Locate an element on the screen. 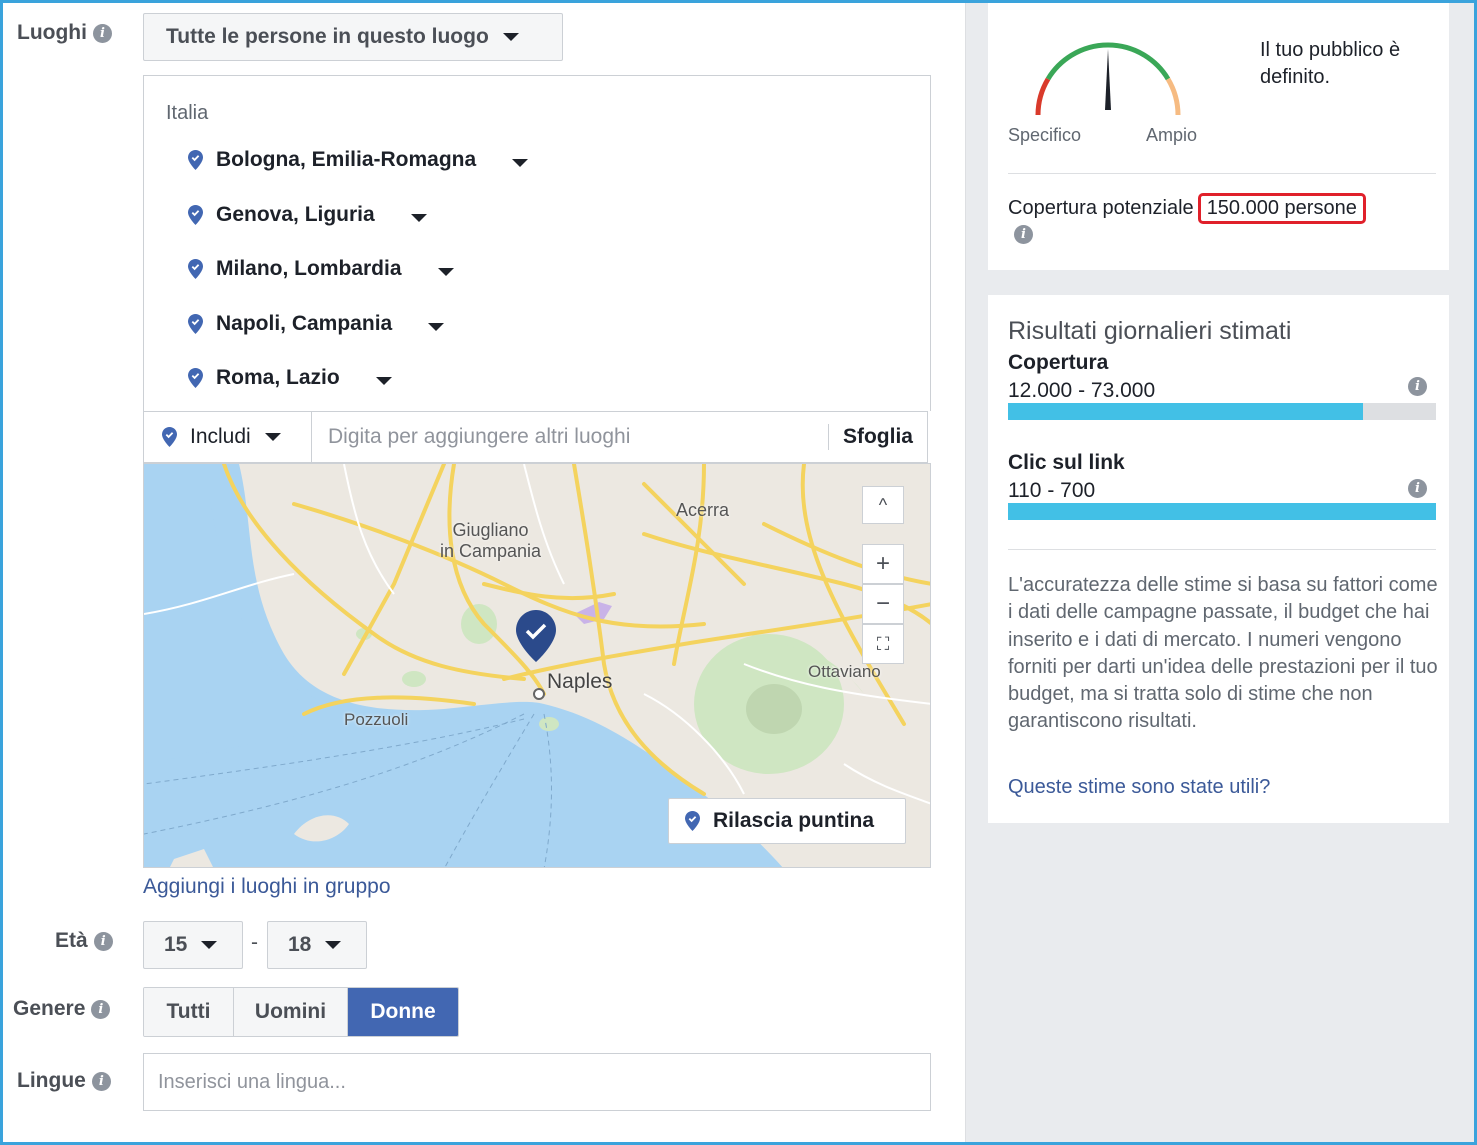 The width and height of the screenshot is (1477, 1145). location-country: Italia is located at coordinates (187, 113).